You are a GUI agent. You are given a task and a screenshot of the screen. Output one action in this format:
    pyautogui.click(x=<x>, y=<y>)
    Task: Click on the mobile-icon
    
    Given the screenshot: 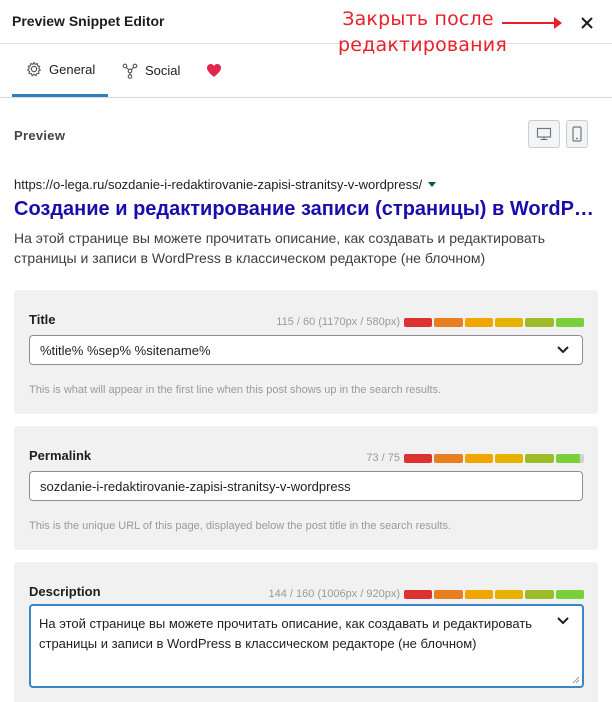 What is the action you would take?
    pyautogui.click(x=577, y=134)
    